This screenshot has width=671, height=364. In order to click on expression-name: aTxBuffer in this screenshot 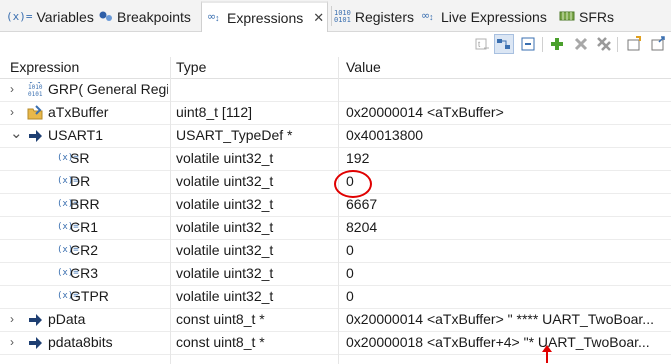, I will do `click(78, 112)`.